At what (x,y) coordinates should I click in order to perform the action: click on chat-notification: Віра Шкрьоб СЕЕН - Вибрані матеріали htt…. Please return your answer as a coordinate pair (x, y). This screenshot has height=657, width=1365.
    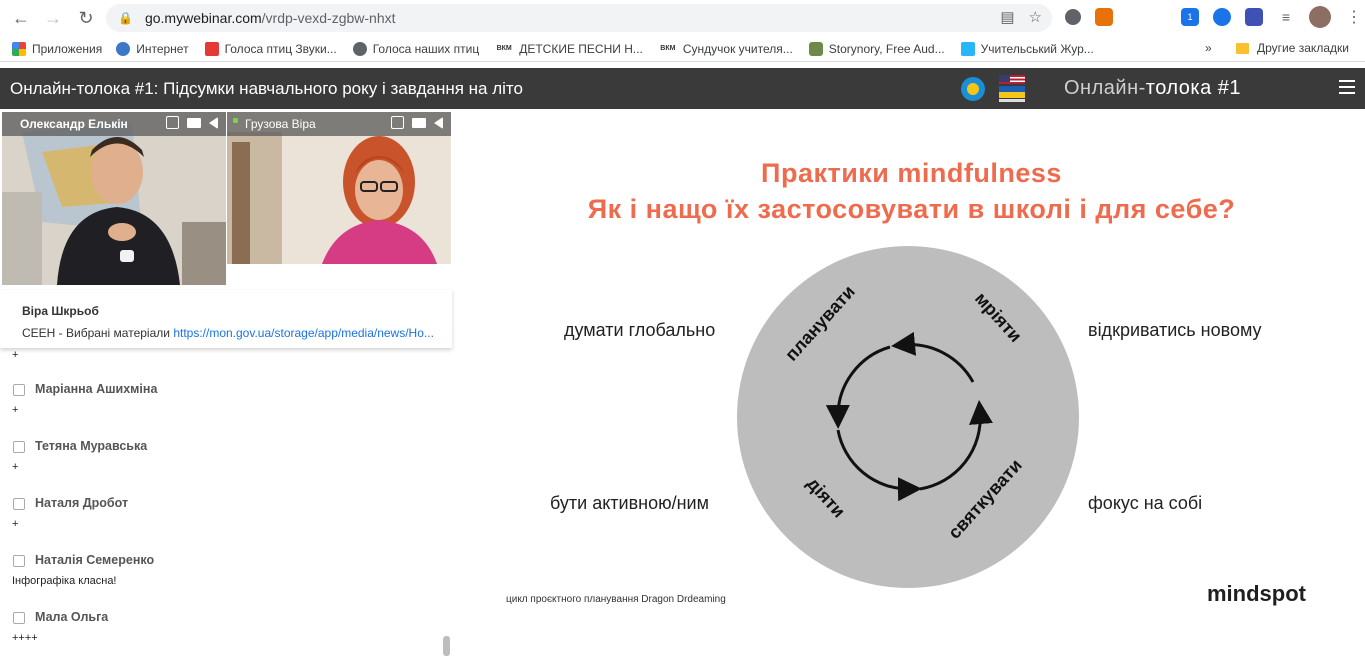
    Looking at the image, I should click on (226, 319).